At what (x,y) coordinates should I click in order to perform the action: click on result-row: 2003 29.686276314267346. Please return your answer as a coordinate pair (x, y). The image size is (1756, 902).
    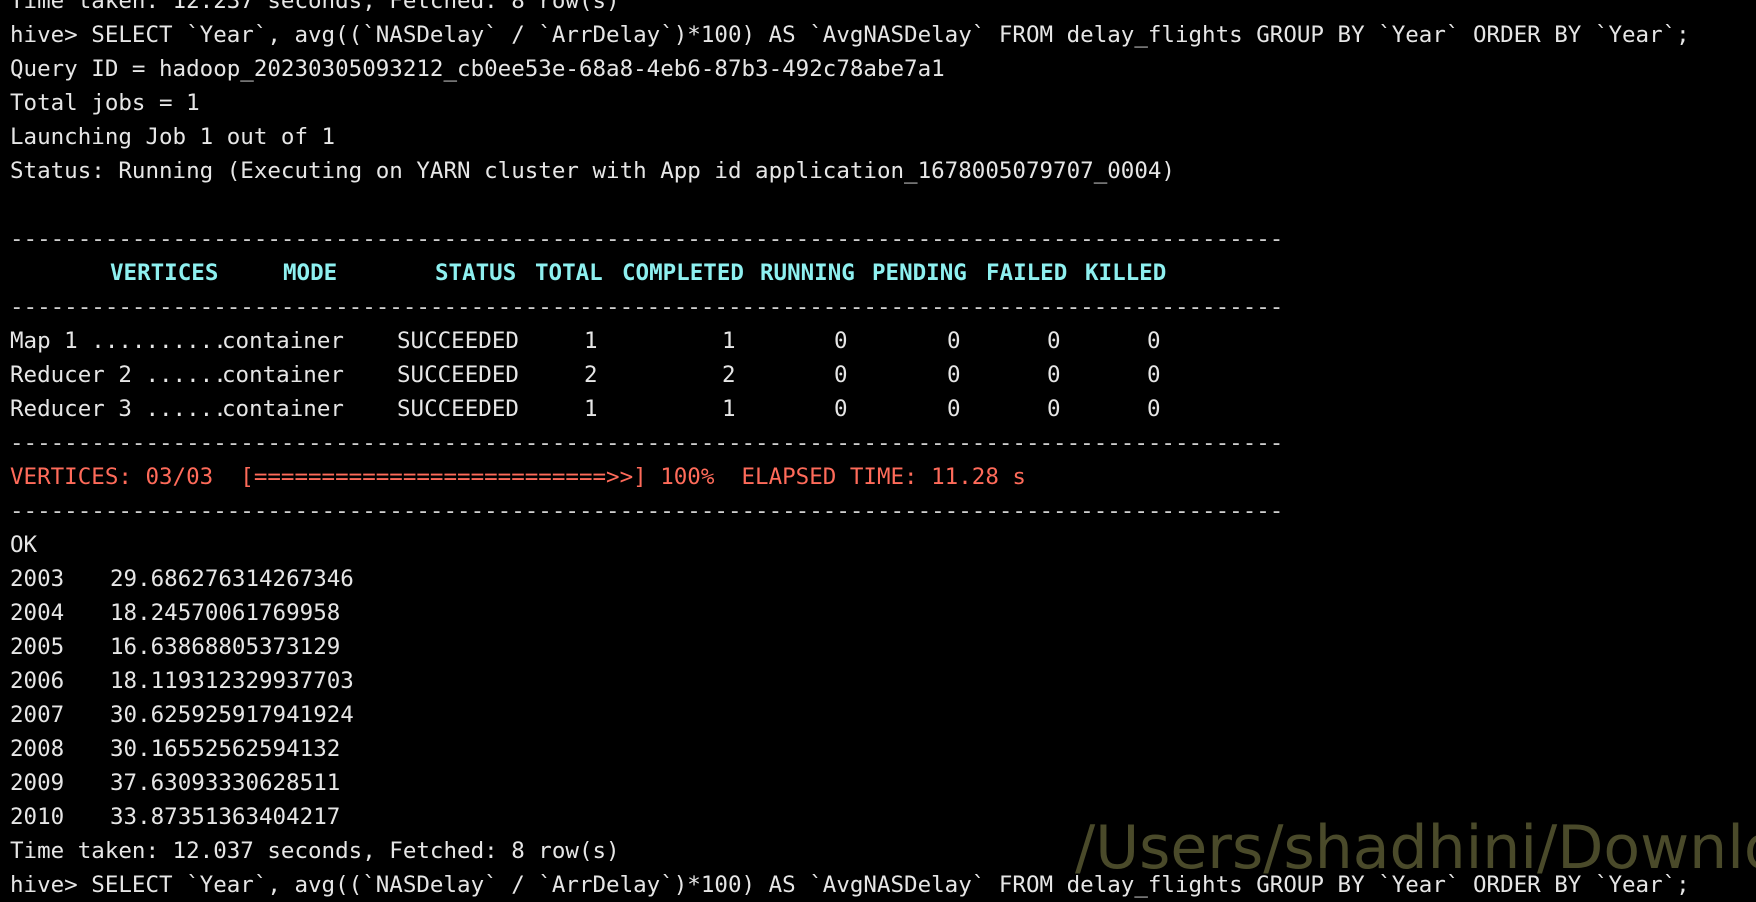
    Looking at the image, I should click on (182, 579).